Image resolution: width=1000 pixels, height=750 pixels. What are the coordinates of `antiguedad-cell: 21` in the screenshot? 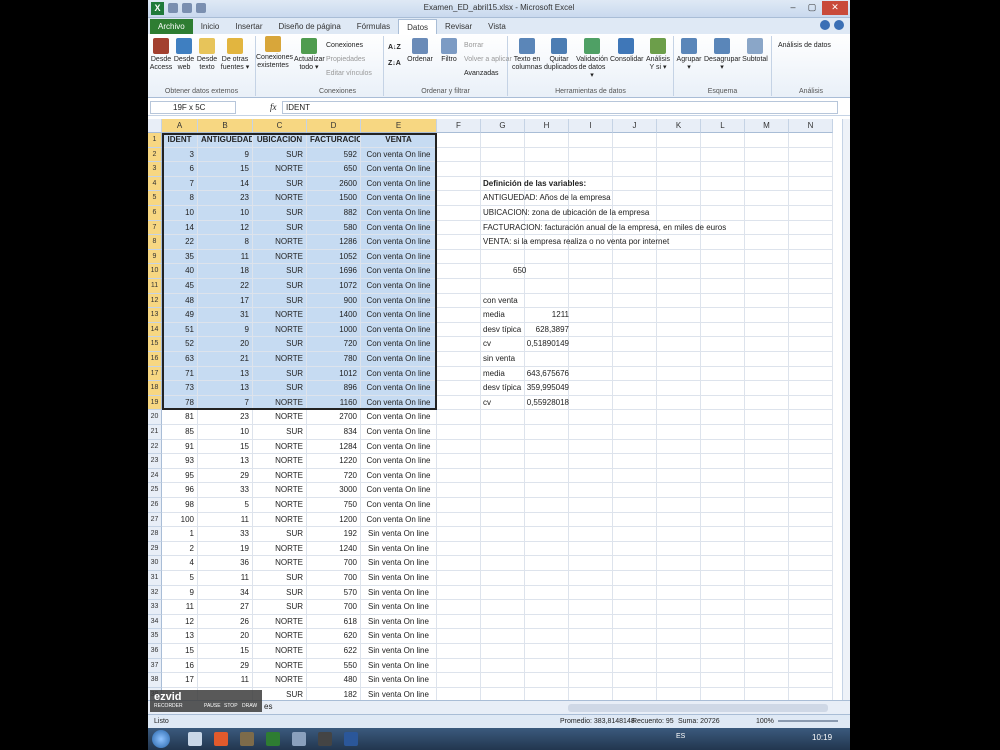 It's located at (225, 359).